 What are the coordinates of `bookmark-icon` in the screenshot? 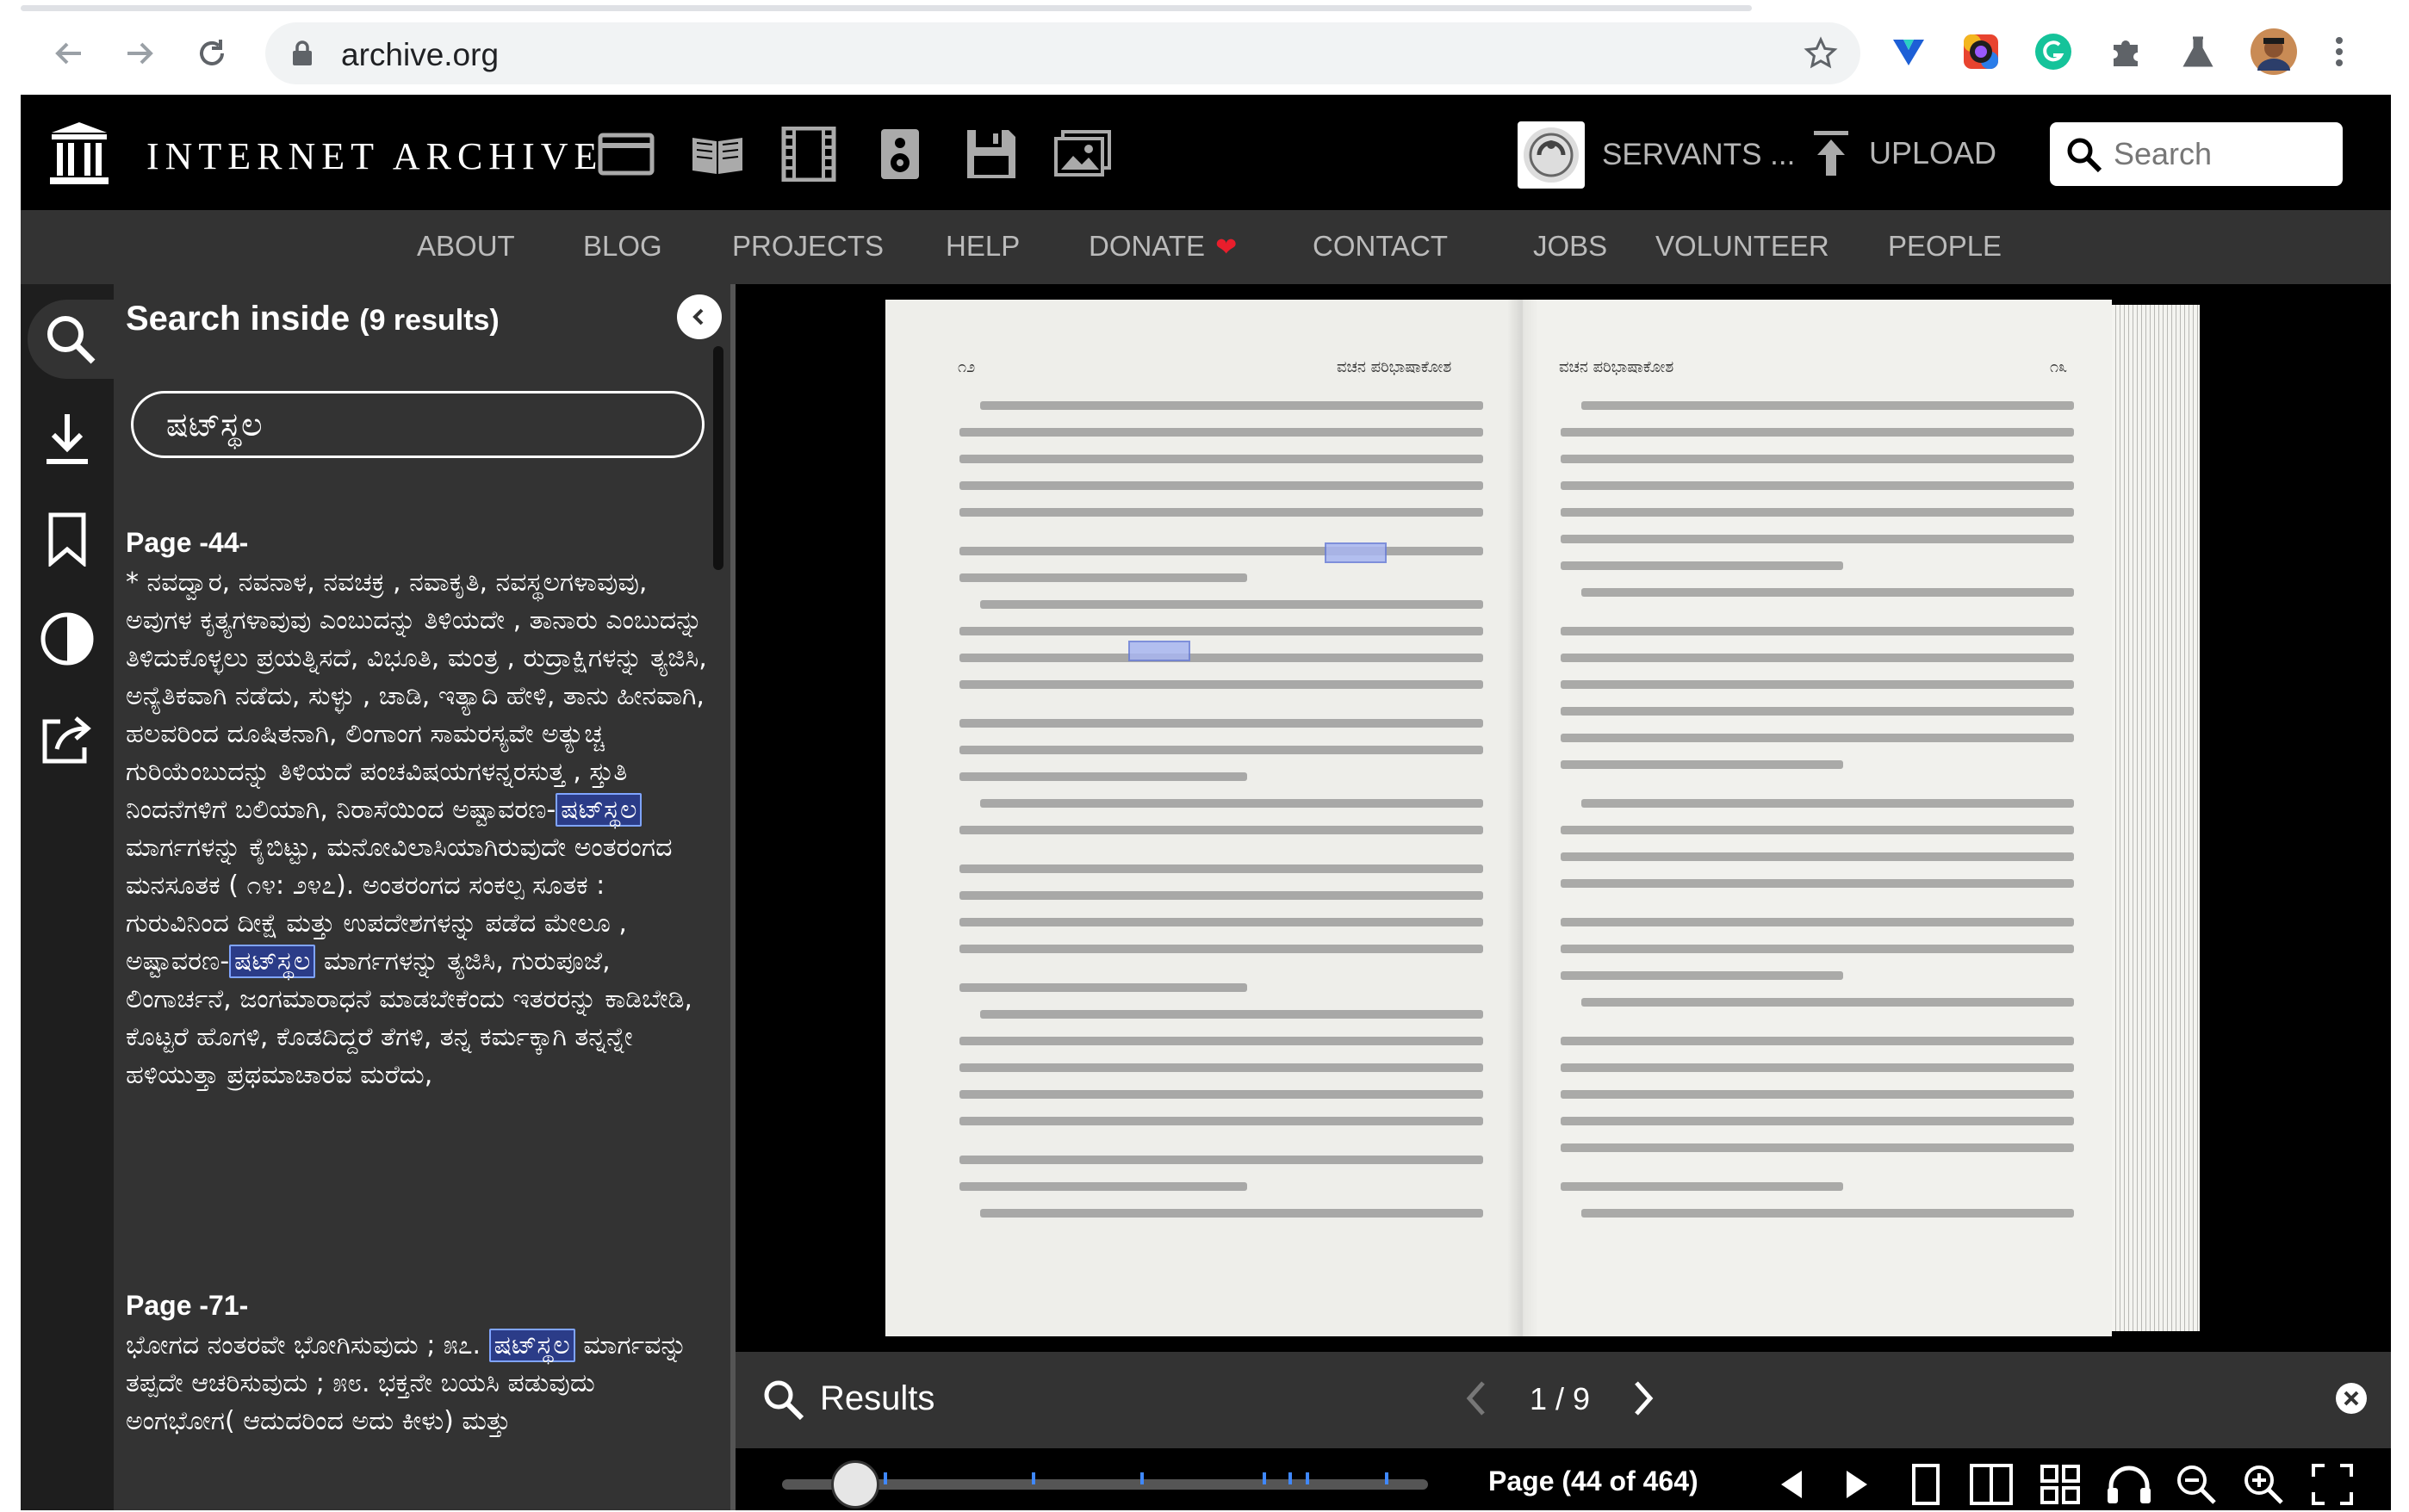 It's located at (68, 539).